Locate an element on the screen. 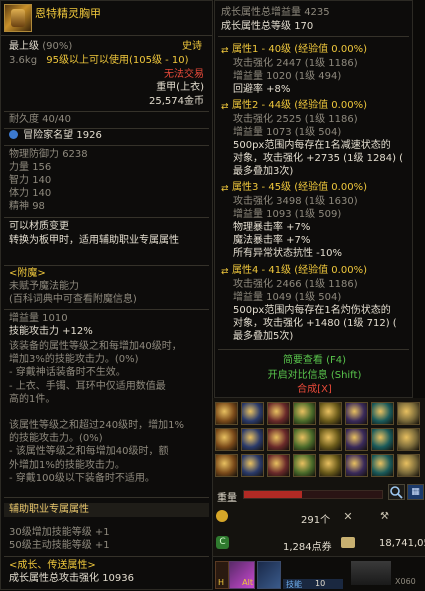  search-button is located at coordinates (396, 492).